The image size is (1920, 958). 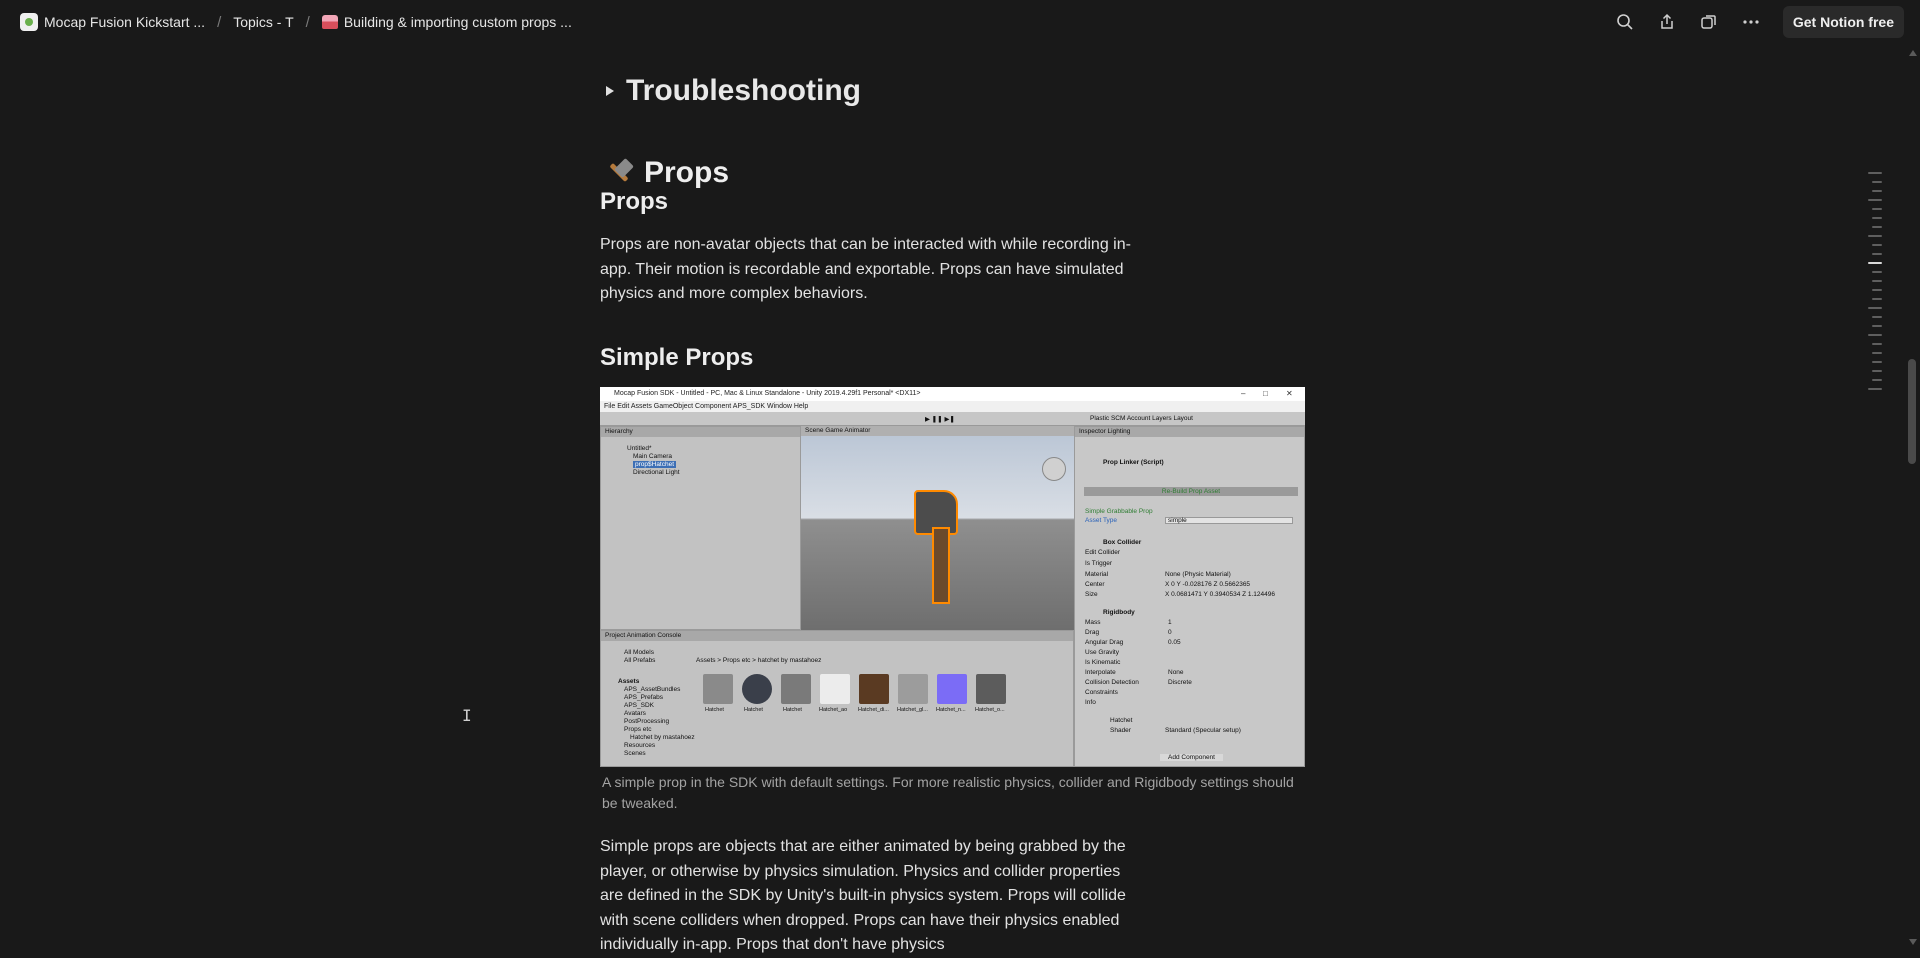 What do you see at coordinates (629, 681) in the screenshot?
I see `asset-tree-item: Assets` at bounding box center [629, 681].